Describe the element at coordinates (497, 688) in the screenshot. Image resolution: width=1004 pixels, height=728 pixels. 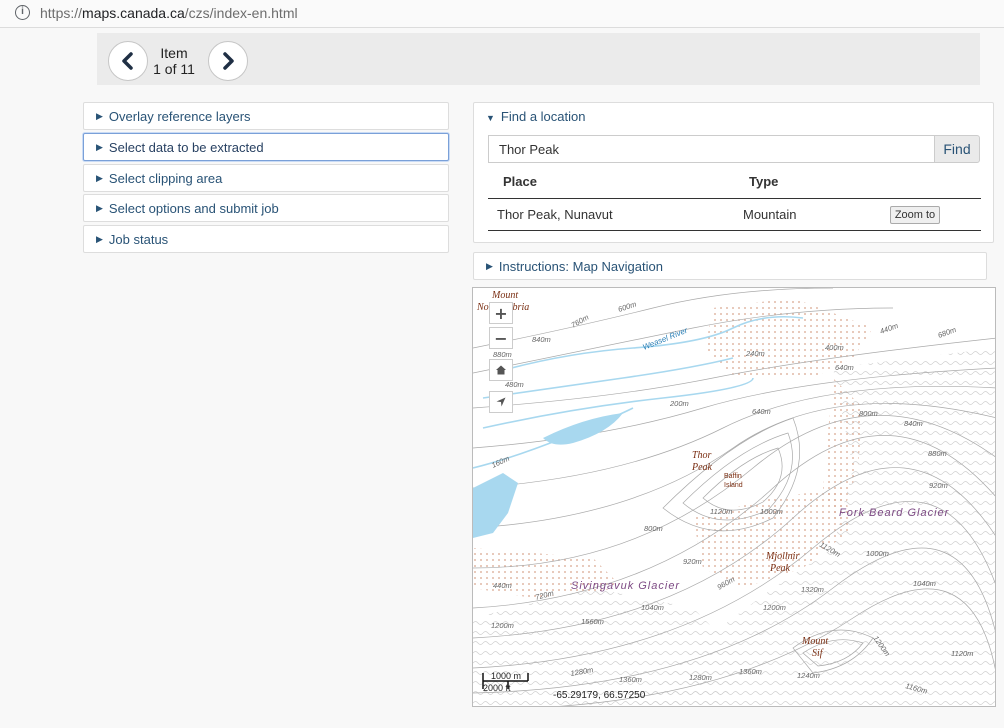
I see `scale-imperial: 2000 ft` at that location.